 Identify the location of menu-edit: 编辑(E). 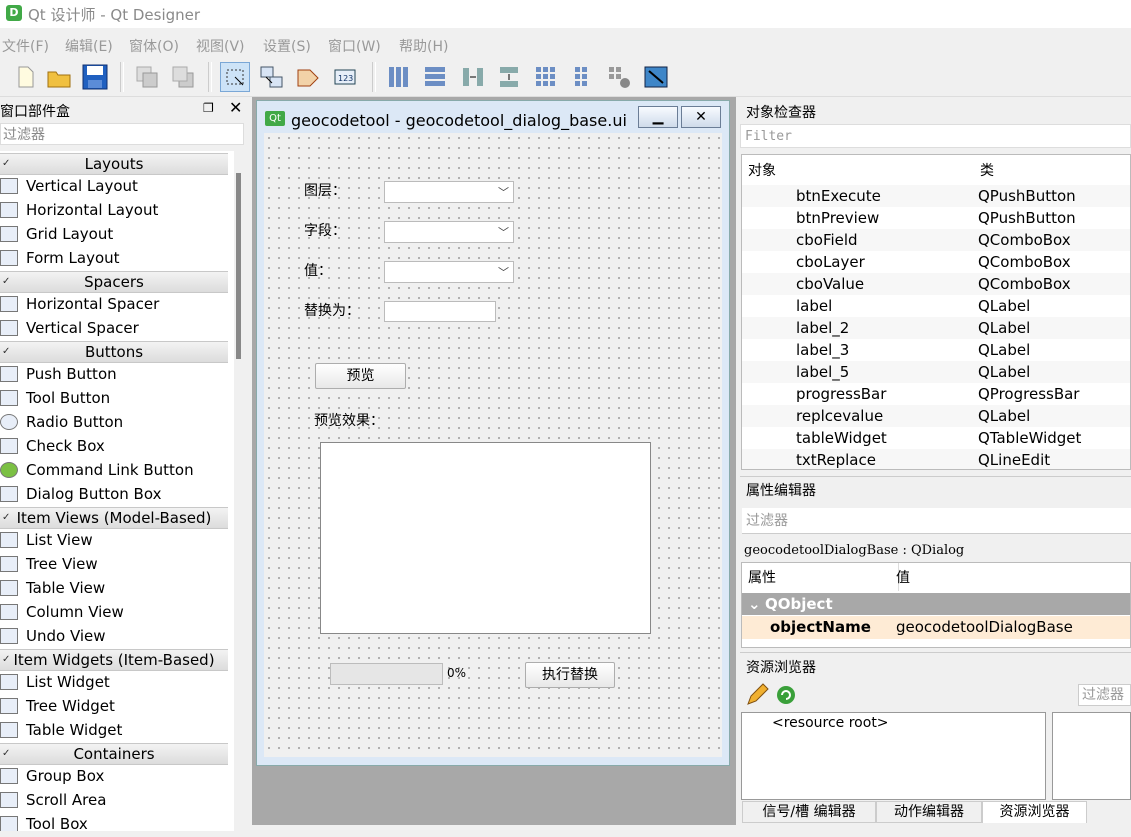
(89, 46).